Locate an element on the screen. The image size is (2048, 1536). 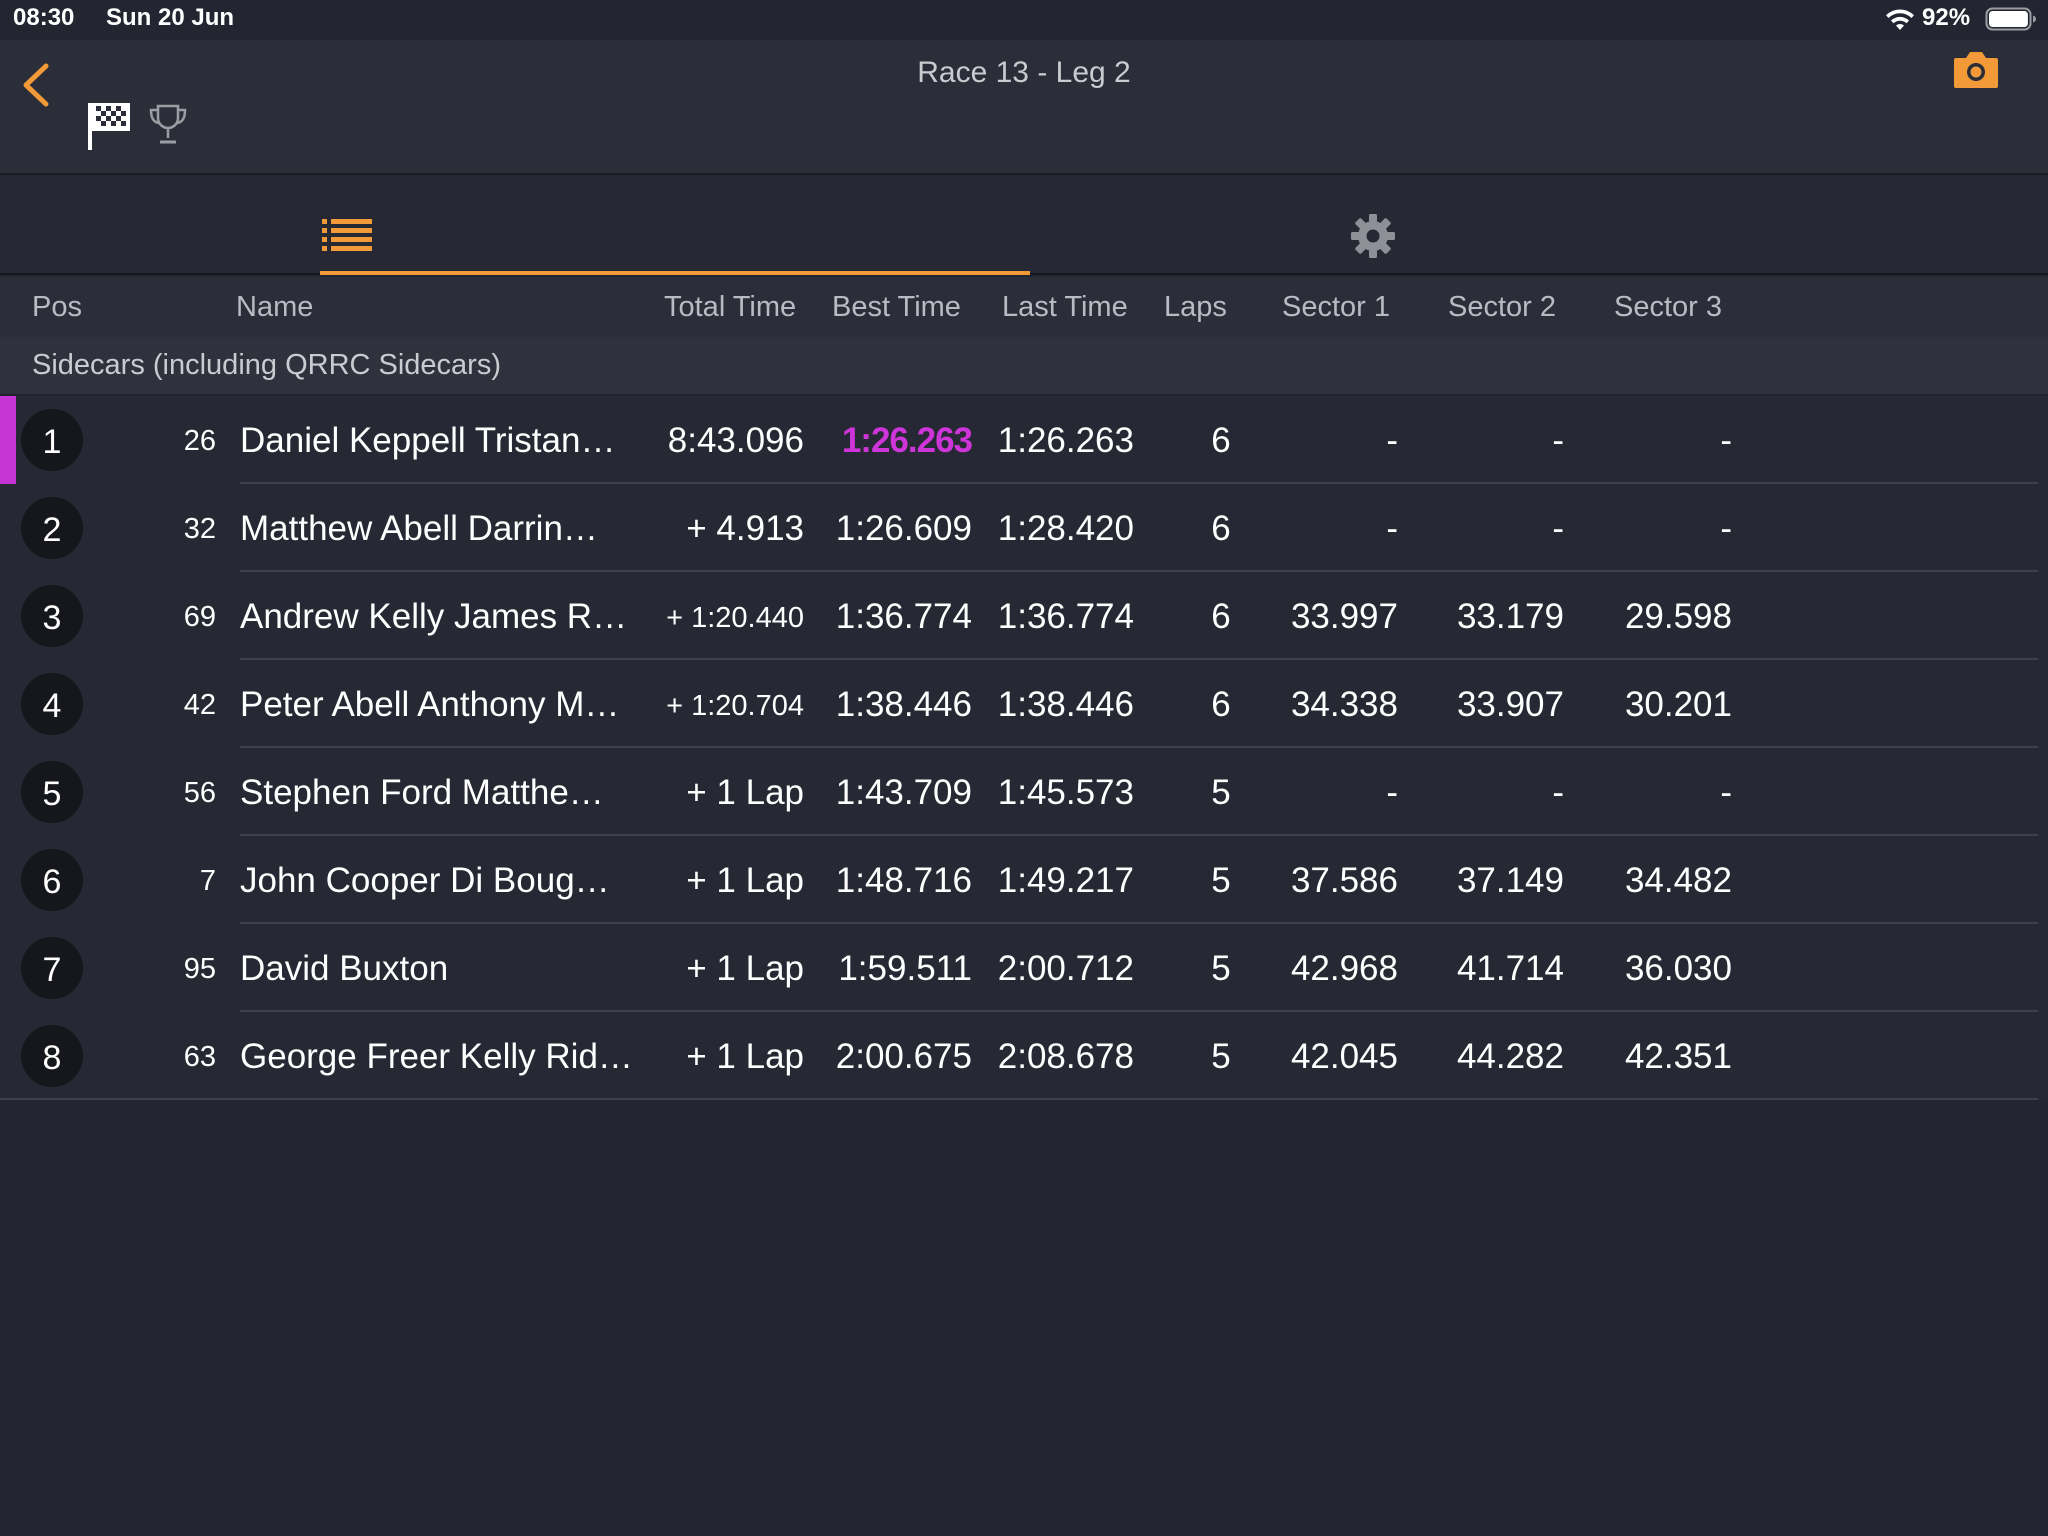
best-time: 1:59.511 is located at coordinates (905, 968).